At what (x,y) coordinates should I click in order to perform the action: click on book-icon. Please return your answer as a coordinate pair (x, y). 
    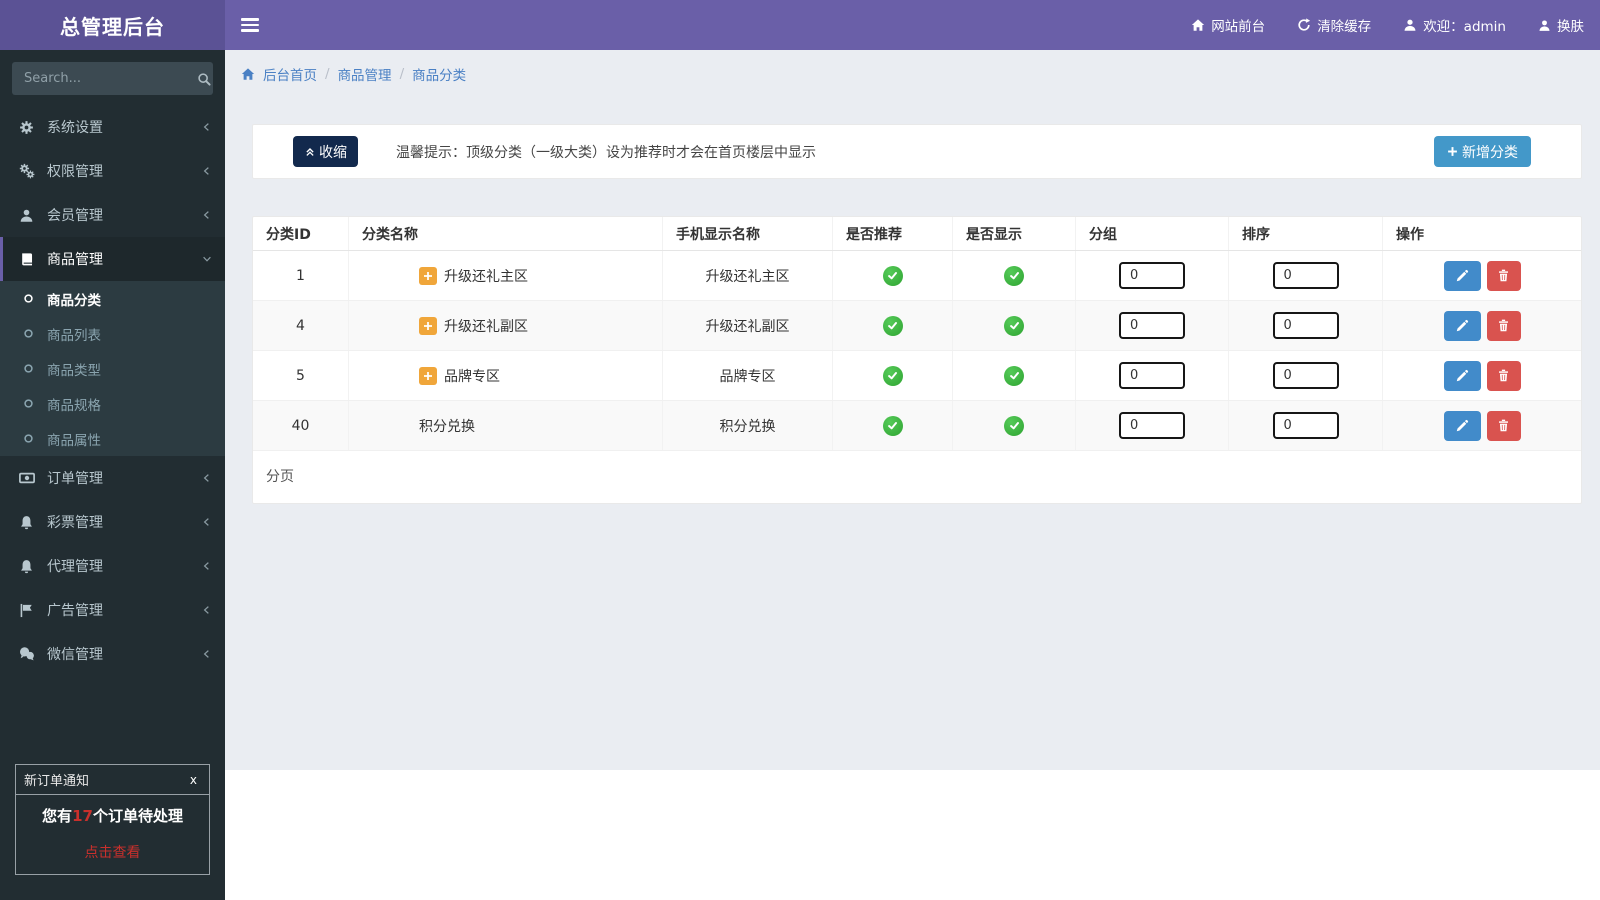
    Looking at the image, I should click on (29, 259).